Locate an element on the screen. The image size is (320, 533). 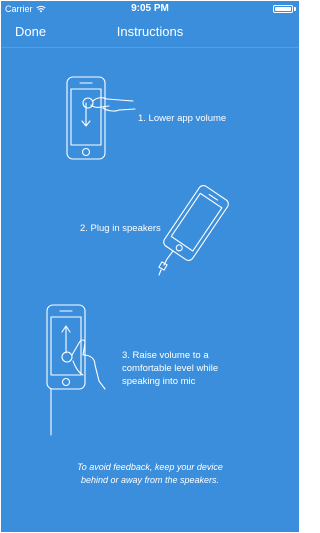
page-title: Instructions is located at coordinates (150, 31).